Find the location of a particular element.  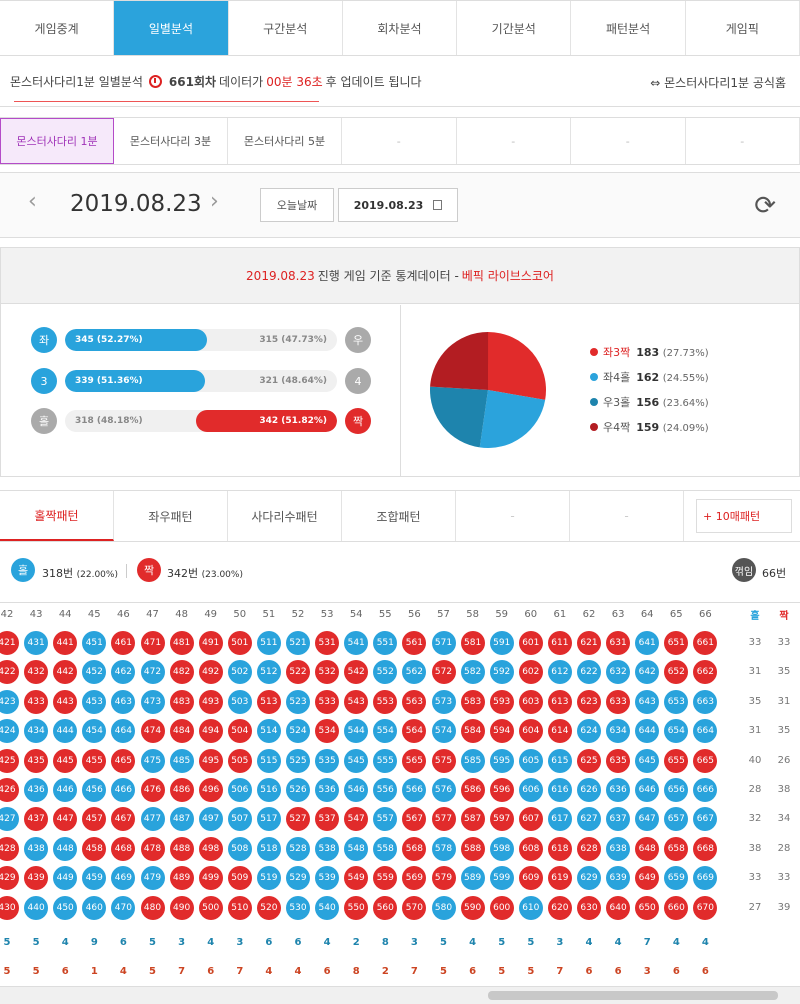

result-ball: 482 is located at coordinates (181, 672).